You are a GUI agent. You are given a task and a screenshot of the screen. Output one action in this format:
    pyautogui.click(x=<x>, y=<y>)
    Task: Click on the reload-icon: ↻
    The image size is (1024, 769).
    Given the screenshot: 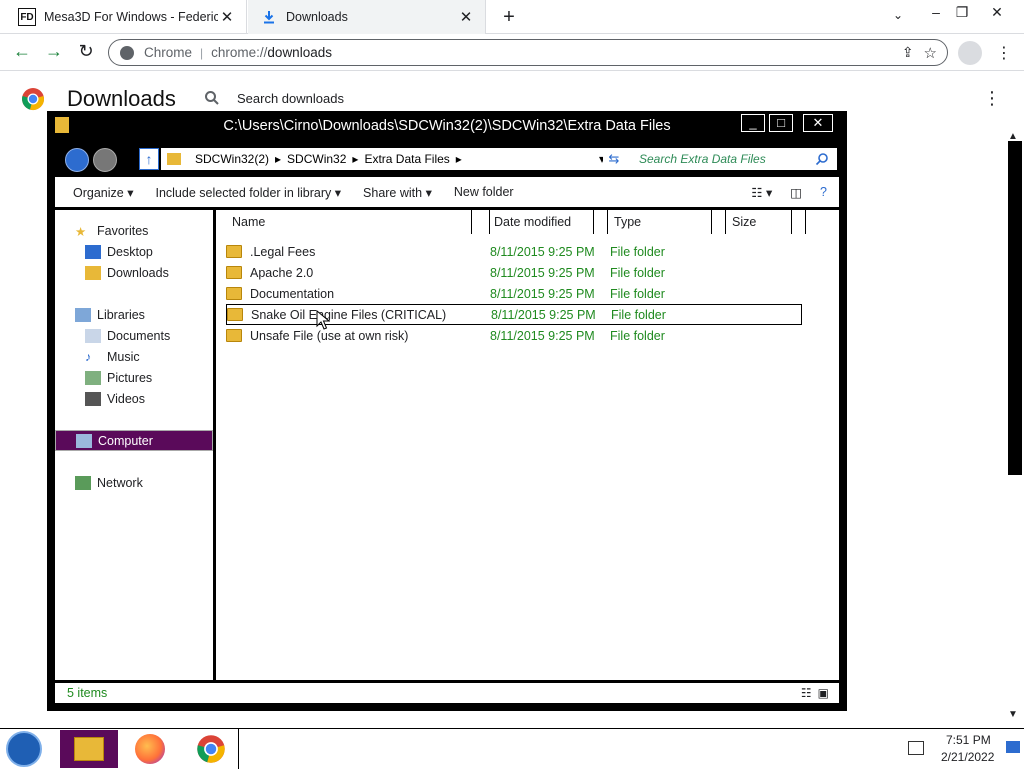 What is the action you would take?
    pyautogui.click(x=86, y=51)
    